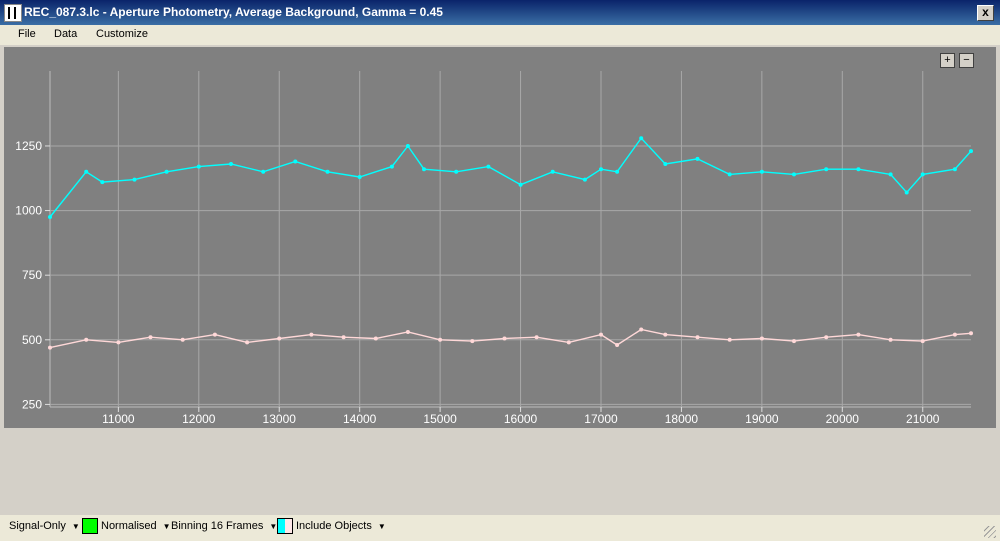  Describe the element at coordinates (118, 419) in the screenshot. I see `x-tick-label: 11000` at that location.